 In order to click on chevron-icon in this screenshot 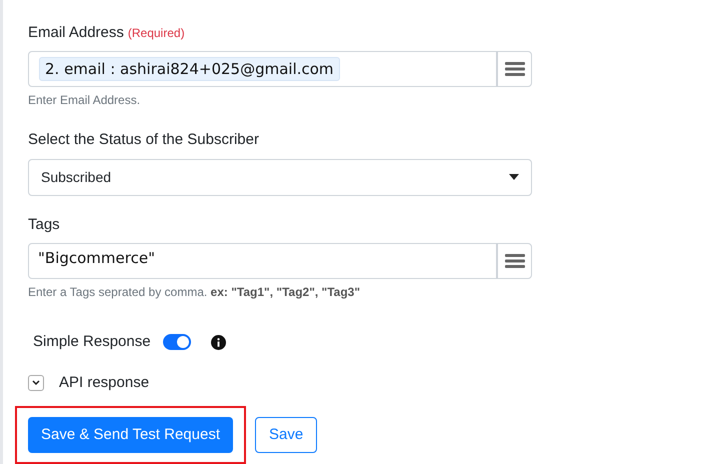, I will do `click(36, 383)`.